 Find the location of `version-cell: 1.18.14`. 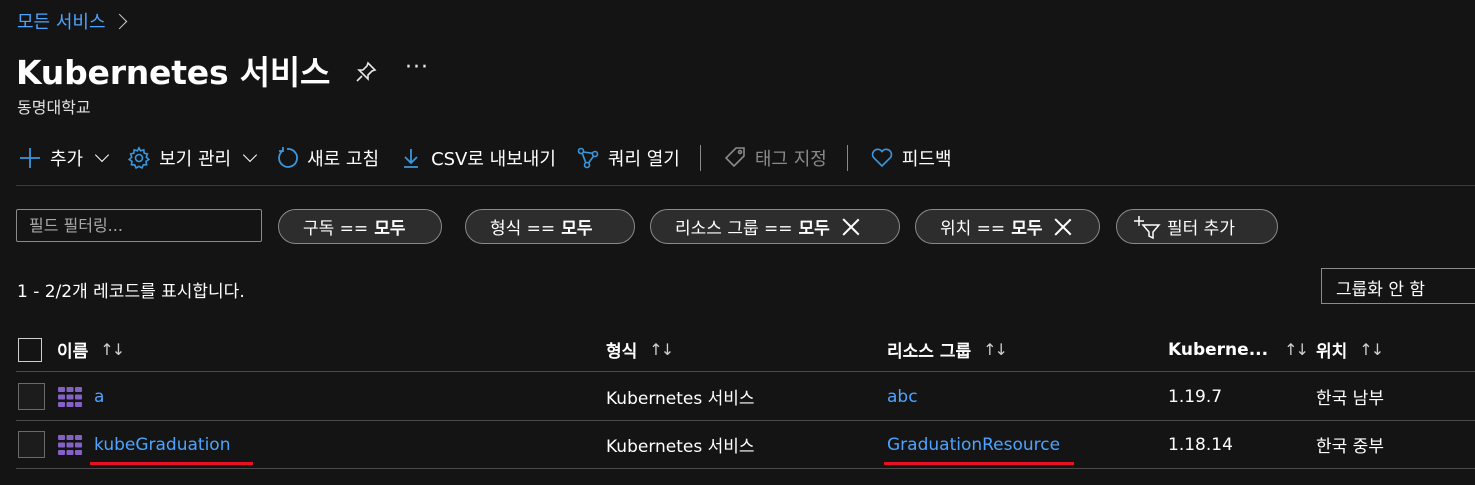

version-cell: 1.18.14 is located at coordinates (1200, 444).